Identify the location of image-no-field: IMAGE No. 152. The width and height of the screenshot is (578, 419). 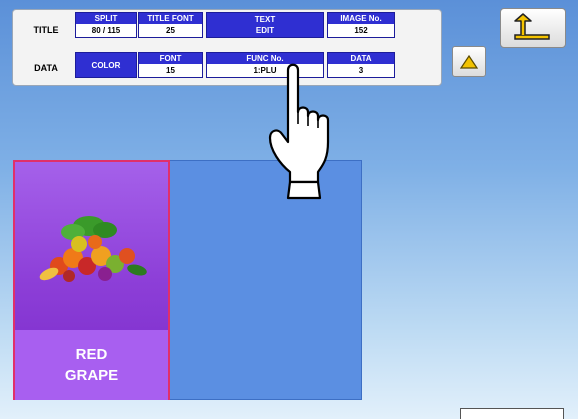
(361, 25).